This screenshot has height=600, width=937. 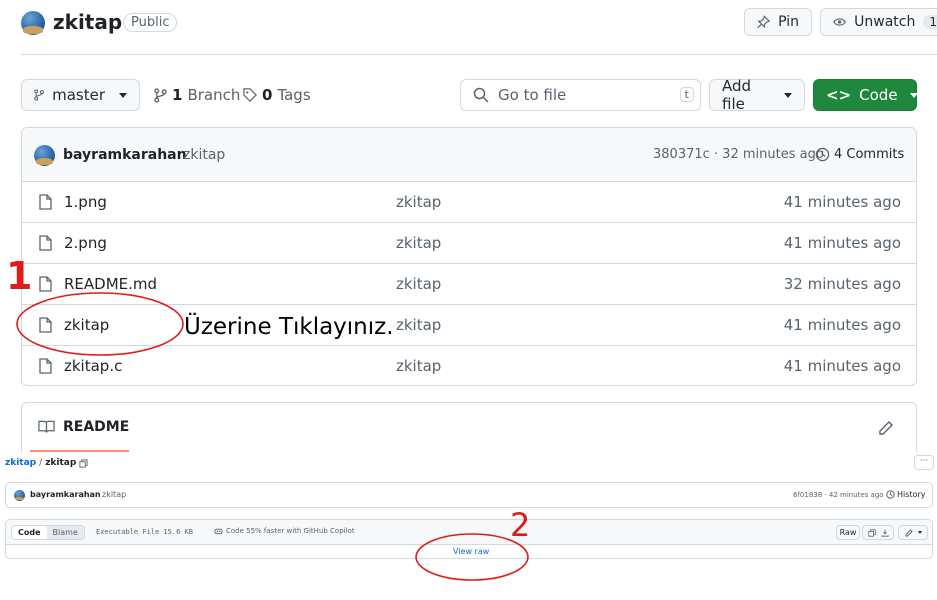 I want to click on tag-icon, so click(x=250, y=95).